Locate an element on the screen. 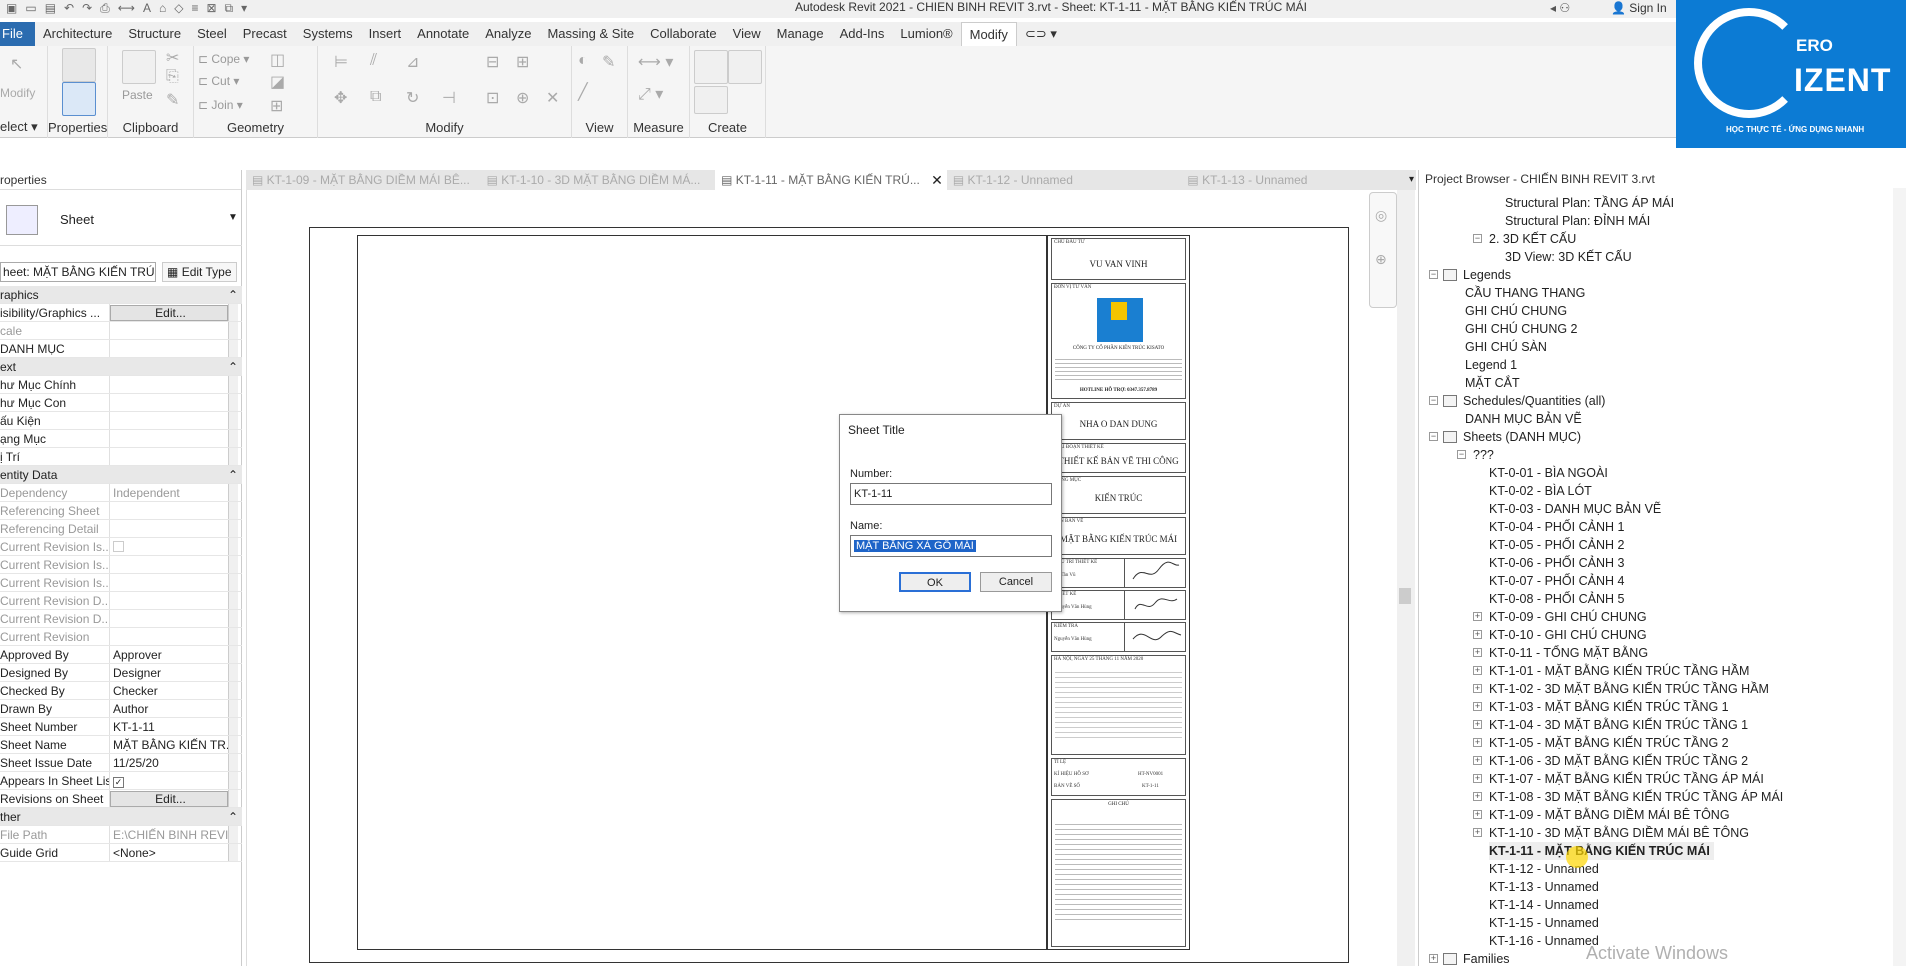  browser-tree-item: KT-0-07 - PHỐI CẢNH 4 is located at coordinates (1556, 581).